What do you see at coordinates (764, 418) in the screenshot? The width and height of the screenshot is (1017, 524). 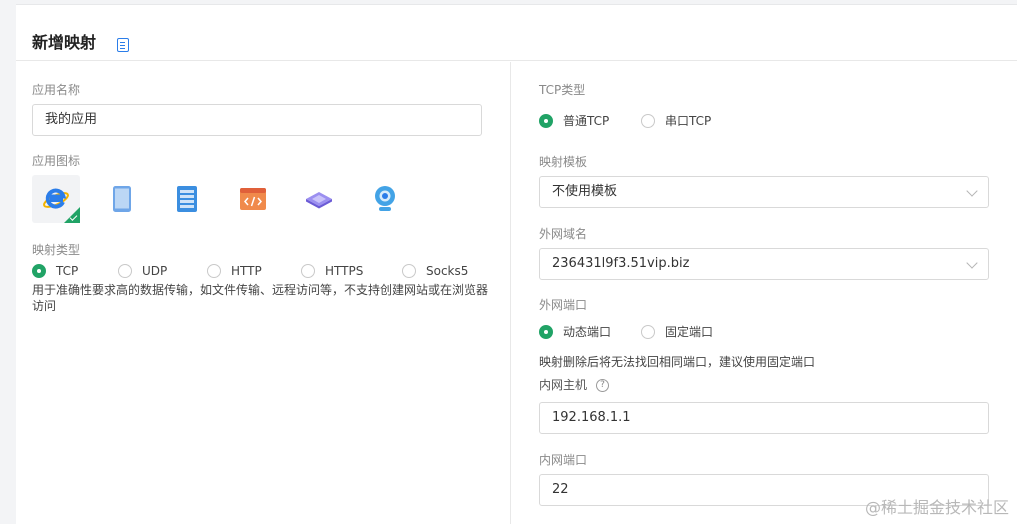 I see `internal-host-input: 192.168.1.1` at bounding box center [764, 418].